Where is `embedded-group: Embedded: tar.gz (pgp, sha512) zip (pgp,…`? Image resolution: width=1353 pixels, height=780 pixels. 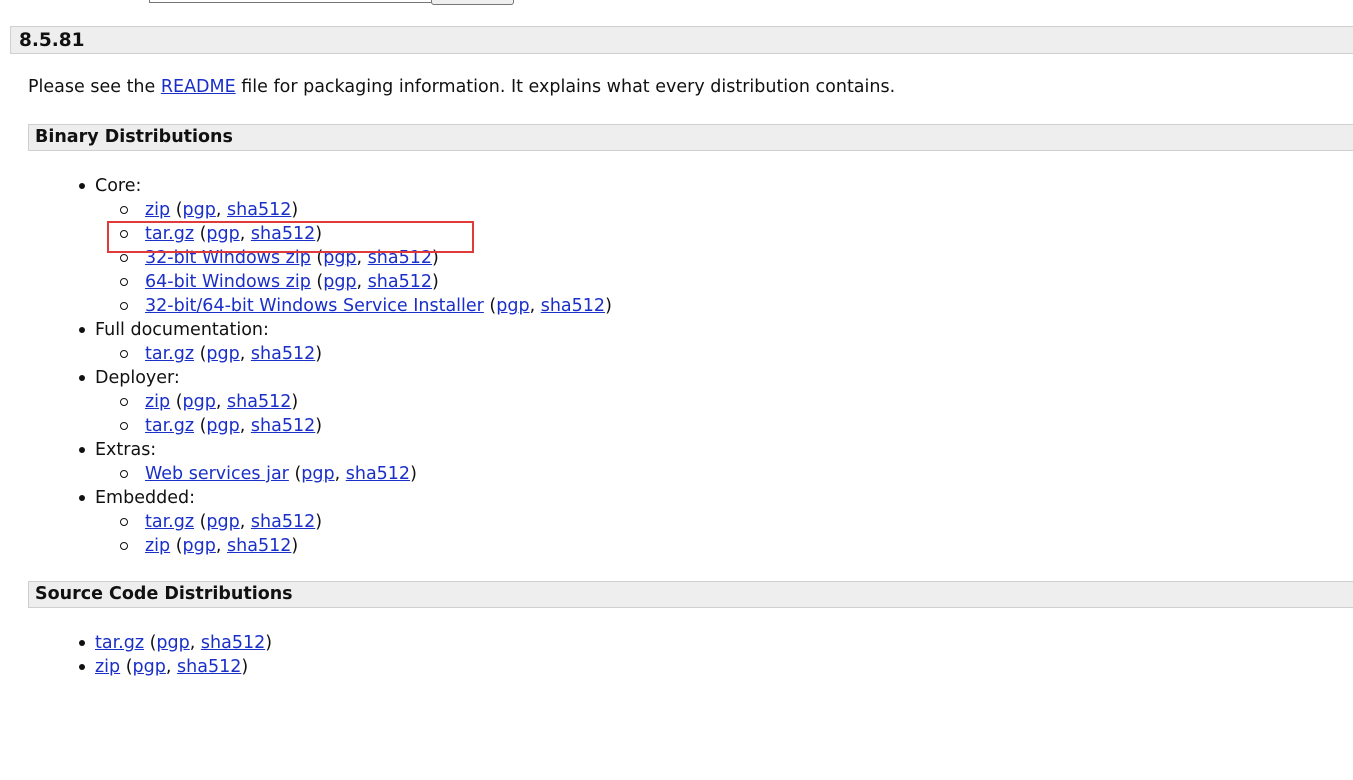 embedded-group: Embedded: tar.gz (pgp, sha512) zip (pgp,… is located at coordinates (345, 522).